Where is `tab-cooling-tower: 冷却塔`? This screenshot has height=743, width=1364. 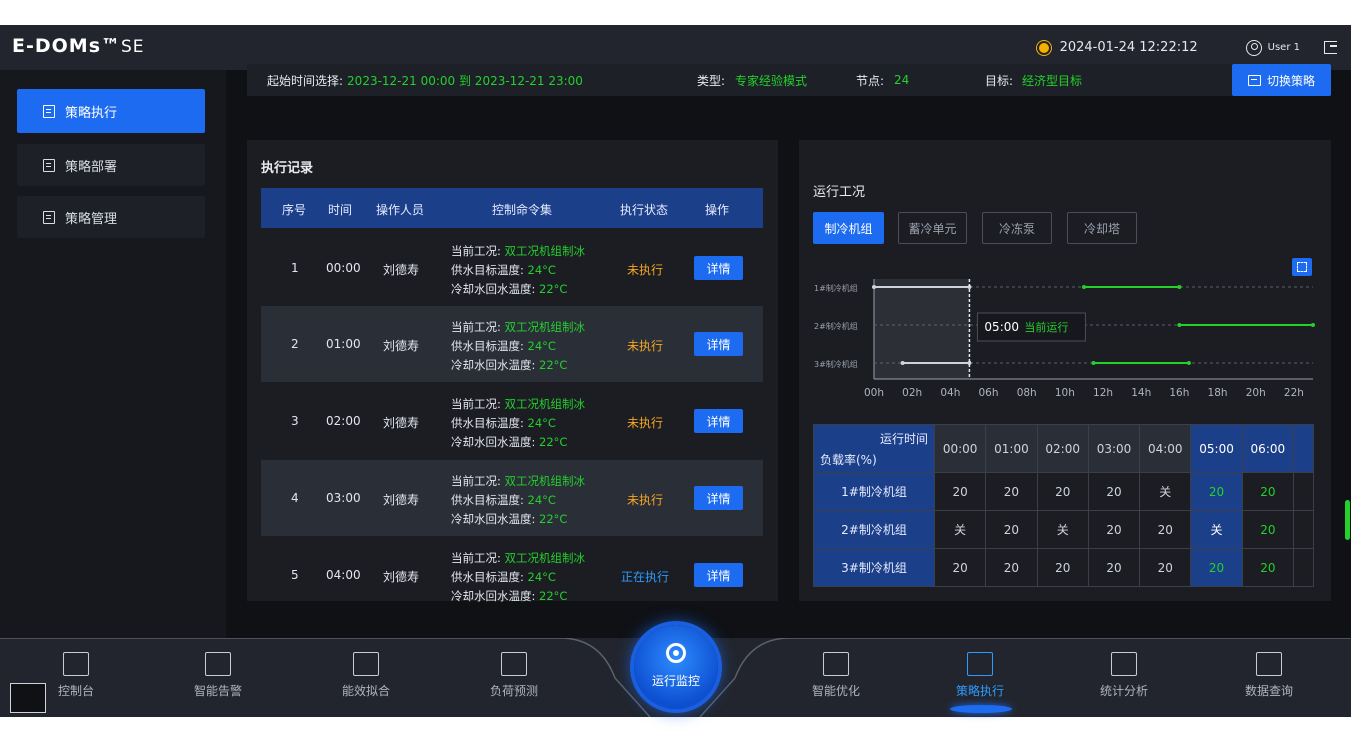 tab-cooling-tower: 冷却塔 is located at coordinates (1102, 228).